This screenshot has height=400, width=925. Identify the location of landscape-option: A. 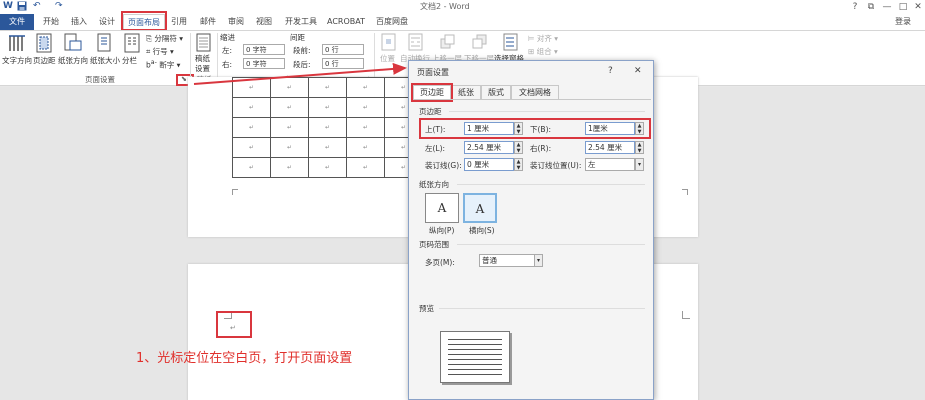
(480, 208).